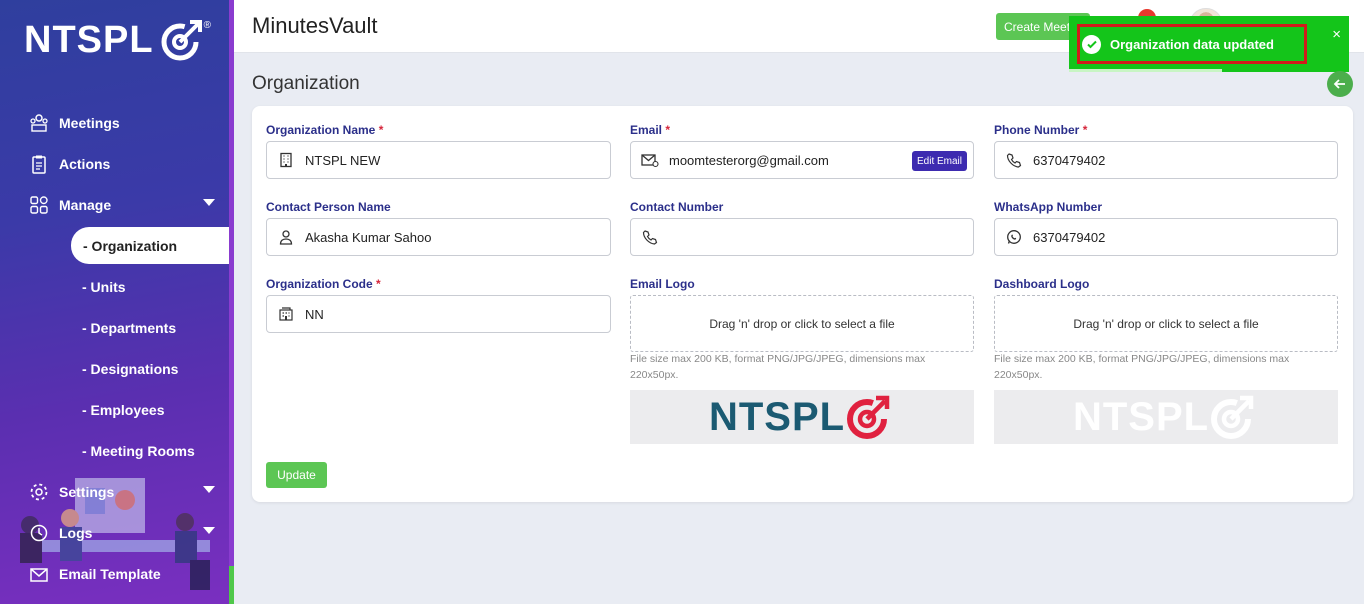  I want to click on org-code-field: NN, so click(438, 314).